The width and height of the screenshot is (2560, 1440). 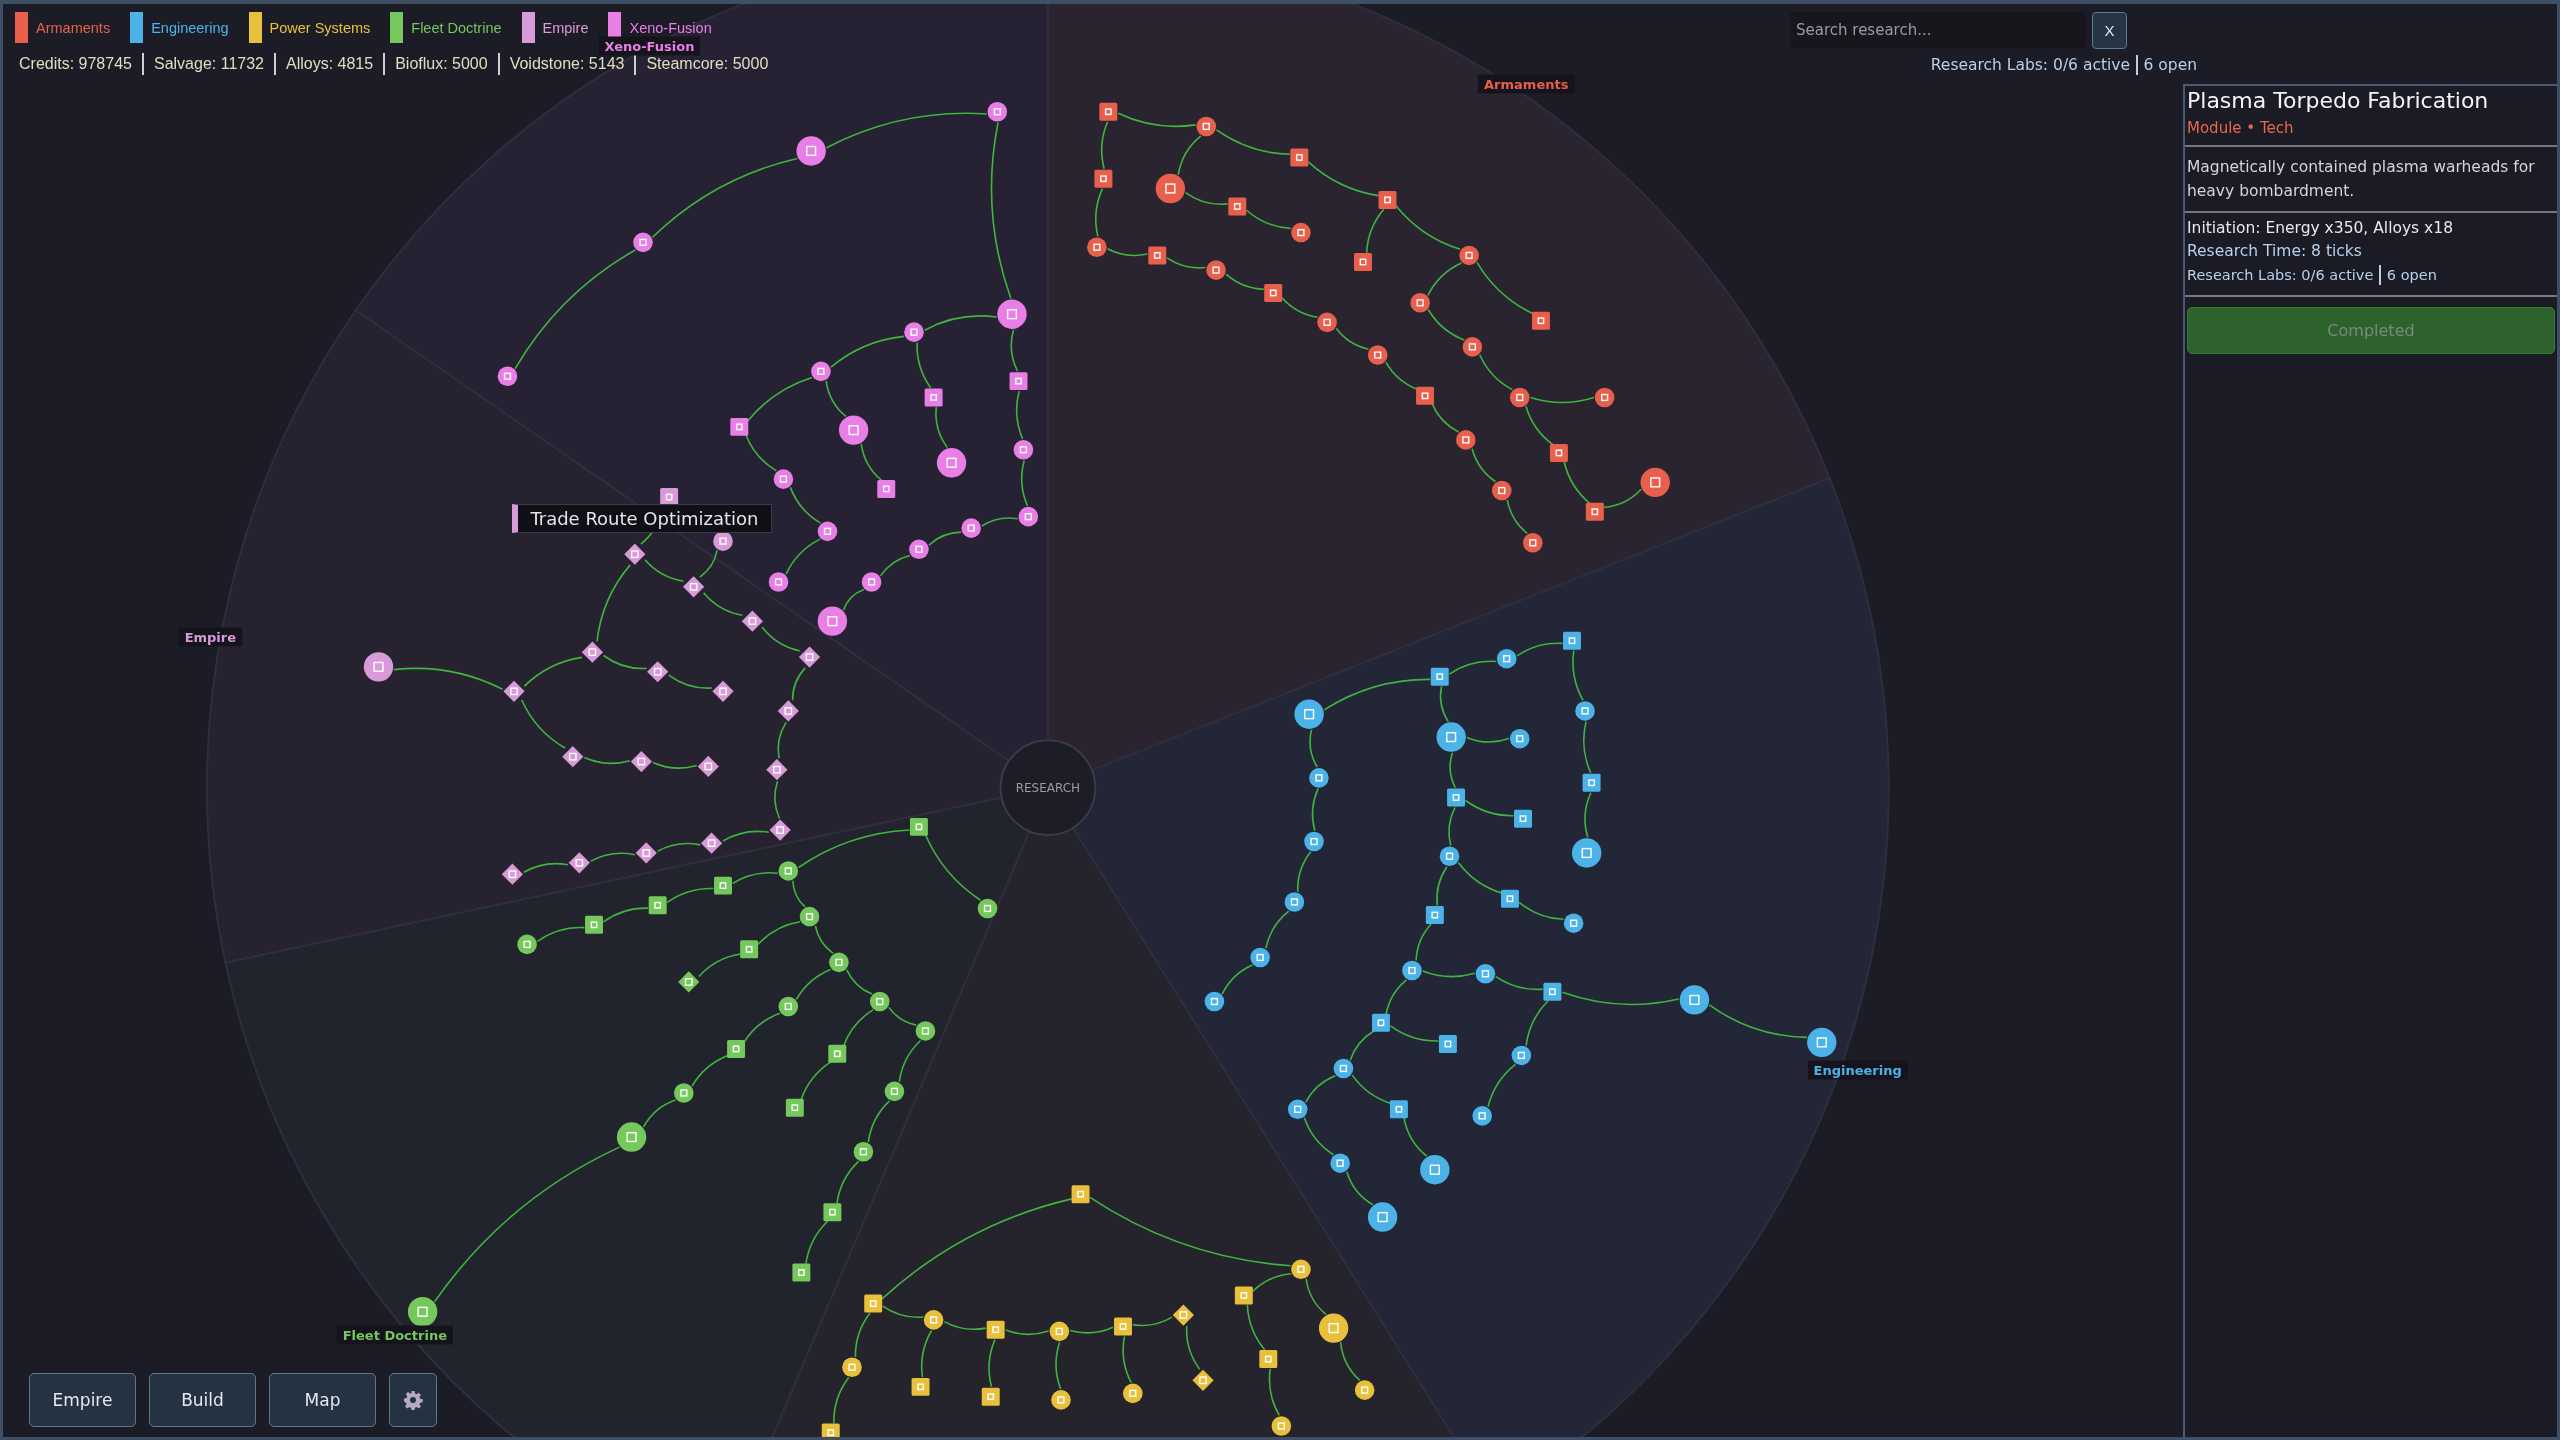 I want to click on sector-label: Engineering, so click(x=1857, y=1070).